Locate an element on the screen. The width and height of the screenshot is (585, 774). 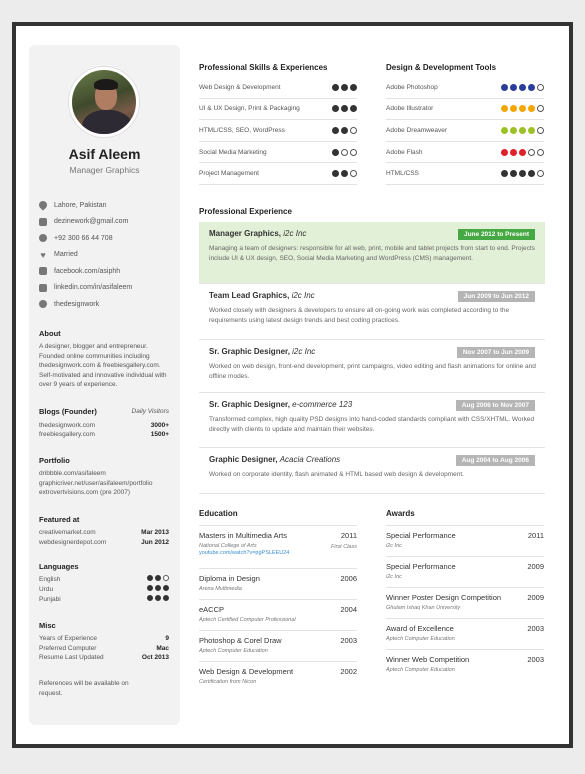
education-link: youtube.com/watch?v=pgPSLEEU24 is located at coordinates (278, 553).